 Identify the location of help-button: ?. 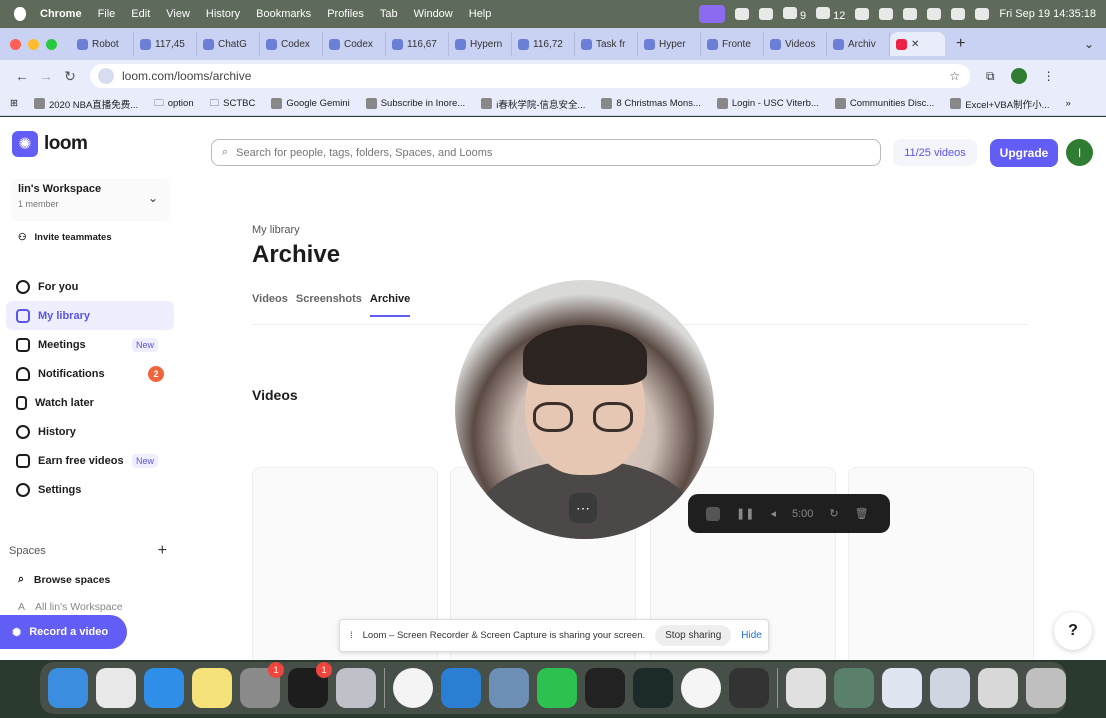
(1073, 631).